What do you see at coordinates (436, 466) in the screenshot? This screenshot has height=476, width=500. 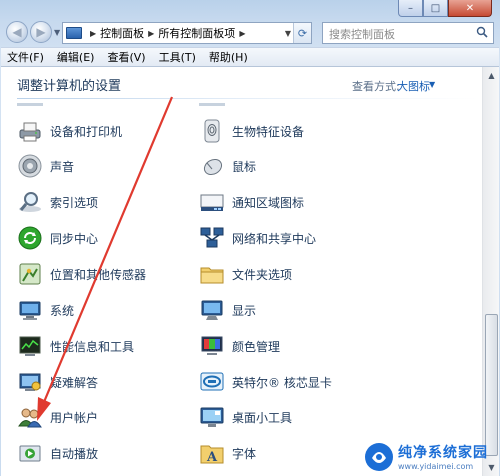 I see `watermark-url: www.yidaimei.com` at bounding box center [436, 466].